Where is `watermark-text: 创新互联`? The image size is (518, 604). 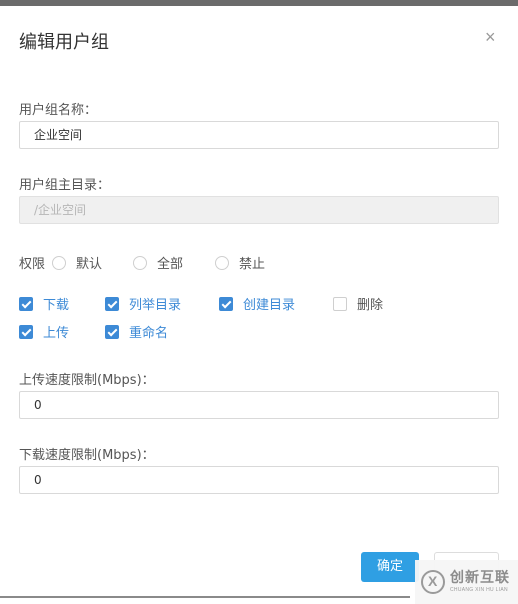 watermark-text: 创新互联 is located at coordinates (480, 578).